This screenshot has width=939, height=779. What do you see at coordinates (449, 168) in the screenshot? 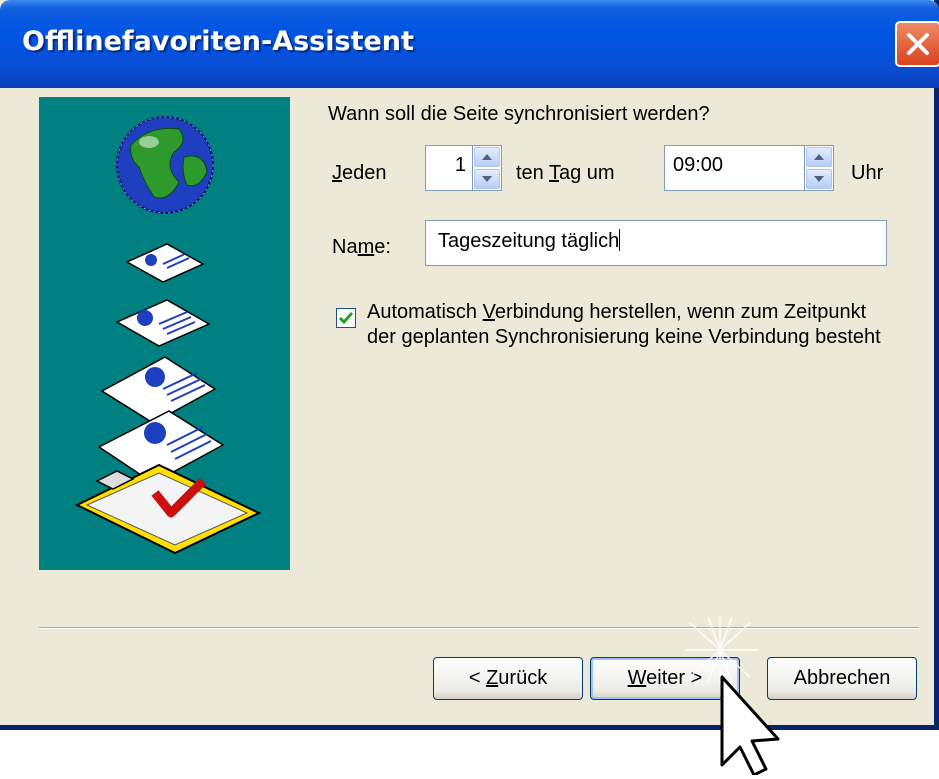
I see `day-interval-field: 1` at bounding box center [449, 168].